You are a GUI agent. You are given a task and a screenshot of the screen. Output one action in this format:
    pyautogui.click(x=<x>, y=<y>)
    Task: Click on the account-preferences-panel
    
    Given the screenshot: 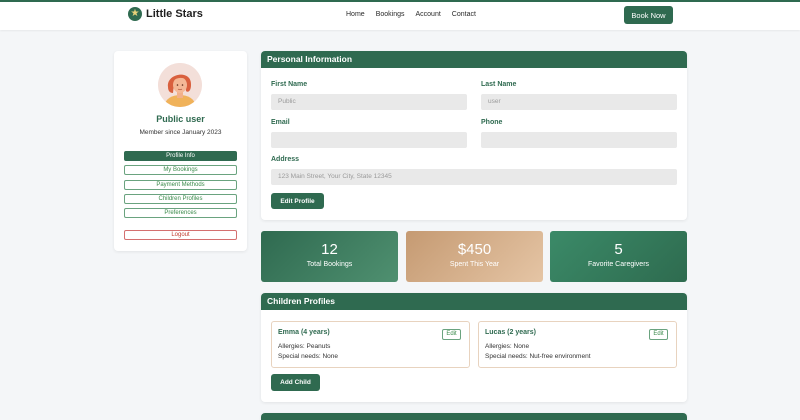 What is the action you would take?
    pyautogui.click(x=474, y=416)
    